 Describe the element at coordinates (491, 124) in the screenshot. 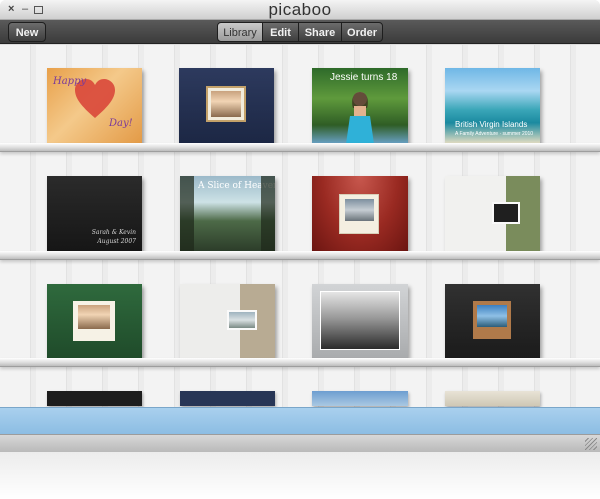

I see `book-title: British Virgin Islands` at that location.